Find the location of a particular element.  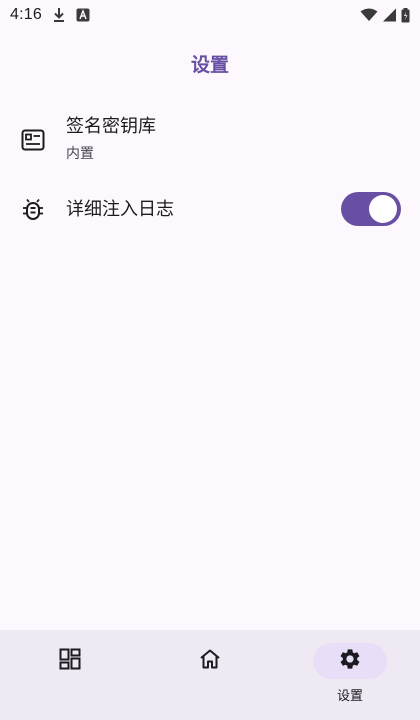

toggle-thumb is located at coordinates (383, 209).